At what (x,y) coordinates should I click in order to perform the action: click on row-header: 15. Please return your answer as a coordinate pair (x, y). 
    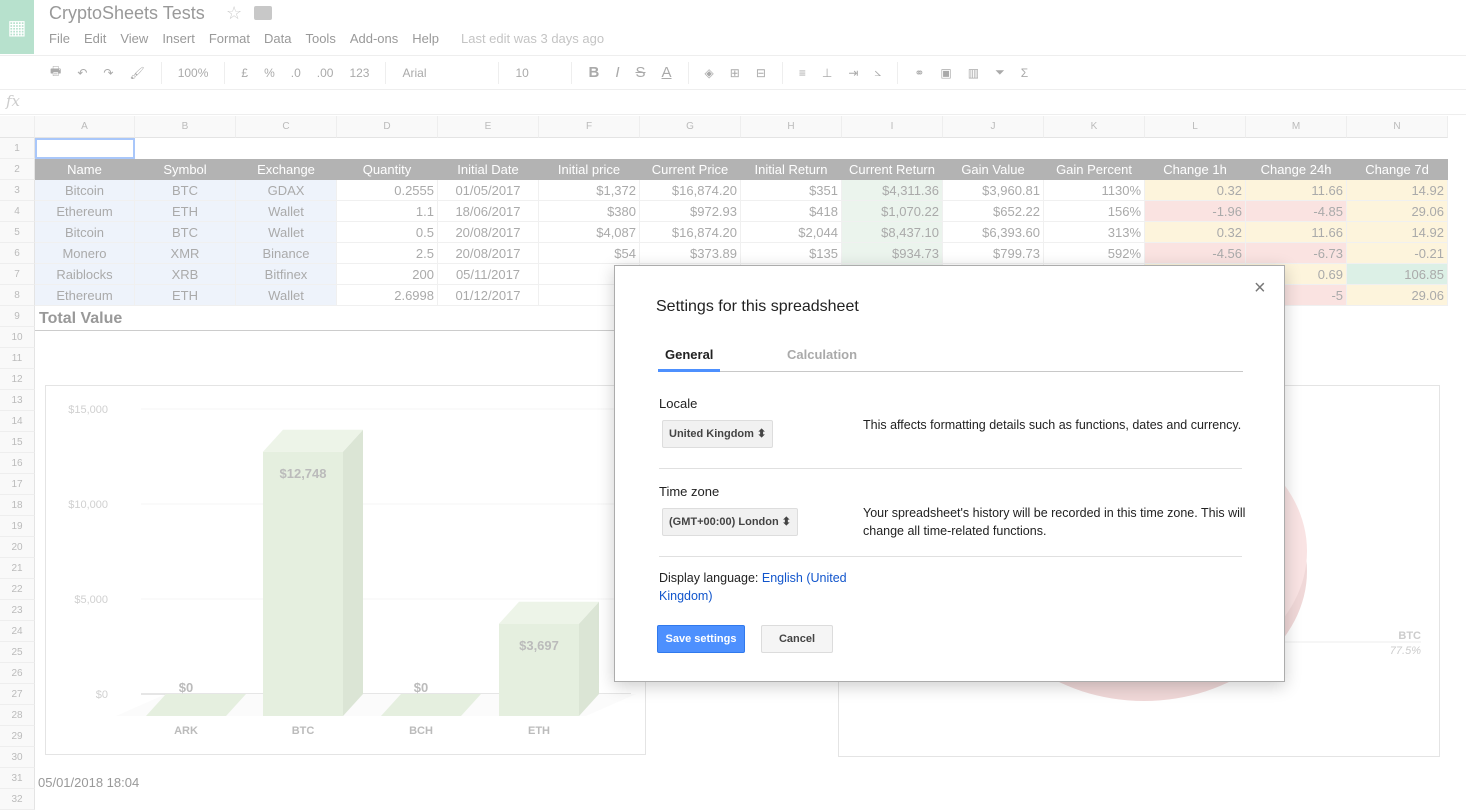
    Looking at the image, I should click on (17, 442).